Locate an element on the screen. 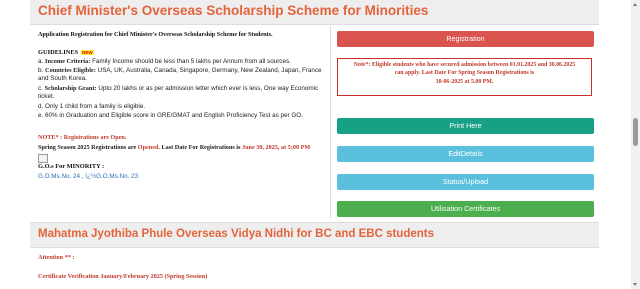  new-badge: NEW is located at coordinates (87, 53).